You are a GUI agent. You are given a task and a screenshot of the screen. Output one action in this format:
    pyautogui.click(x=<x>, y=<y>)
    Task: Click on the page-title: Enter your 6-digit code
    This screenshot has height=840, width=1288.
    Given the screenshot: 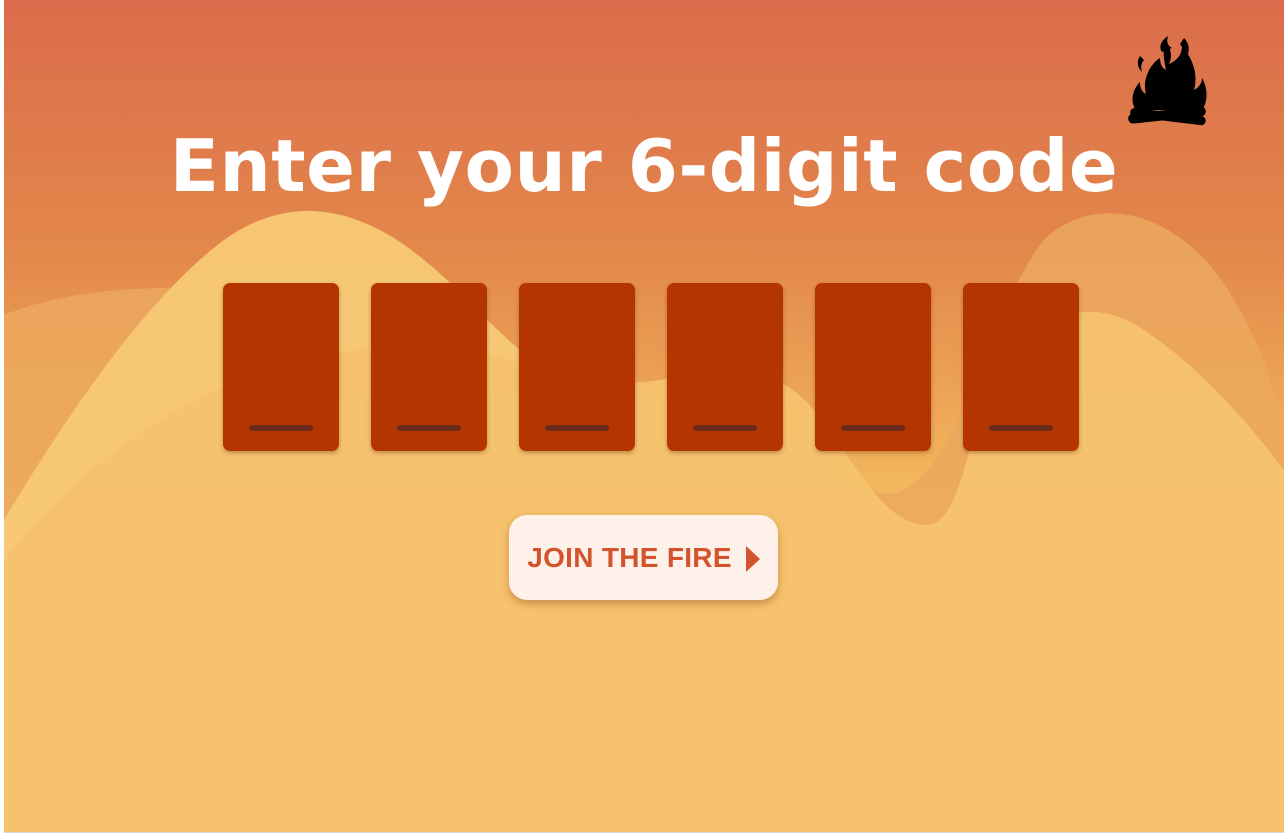 What is the action you would take?
    pyautogui.click(x=644, y=166)
    